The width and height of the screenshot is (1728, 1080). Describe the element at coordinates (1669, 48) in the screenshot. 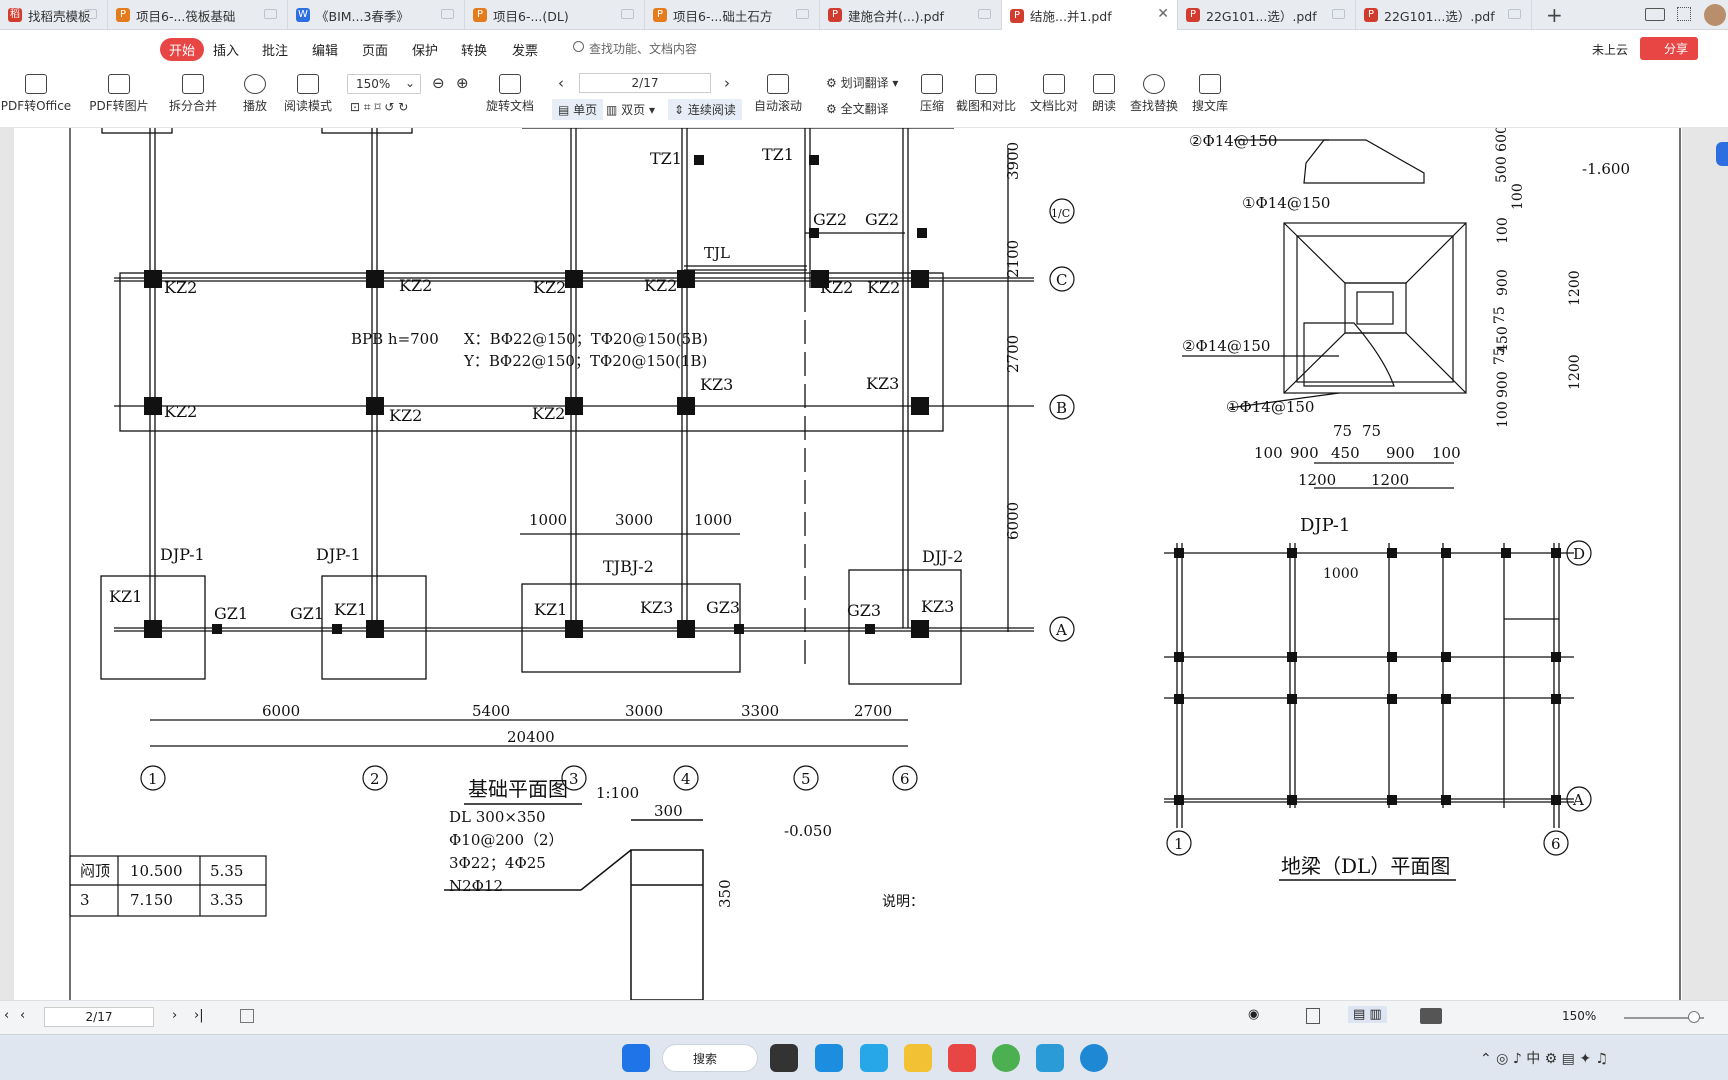

I see `share-button: 分享` at that location.